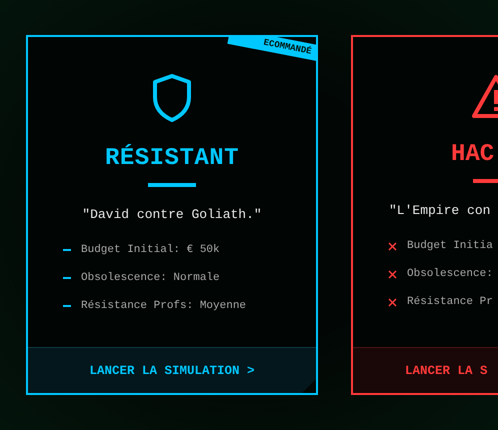 This screenshot has height=430, width=498. I want to click on feature-text: Résistance Pr, so click(450, 302).